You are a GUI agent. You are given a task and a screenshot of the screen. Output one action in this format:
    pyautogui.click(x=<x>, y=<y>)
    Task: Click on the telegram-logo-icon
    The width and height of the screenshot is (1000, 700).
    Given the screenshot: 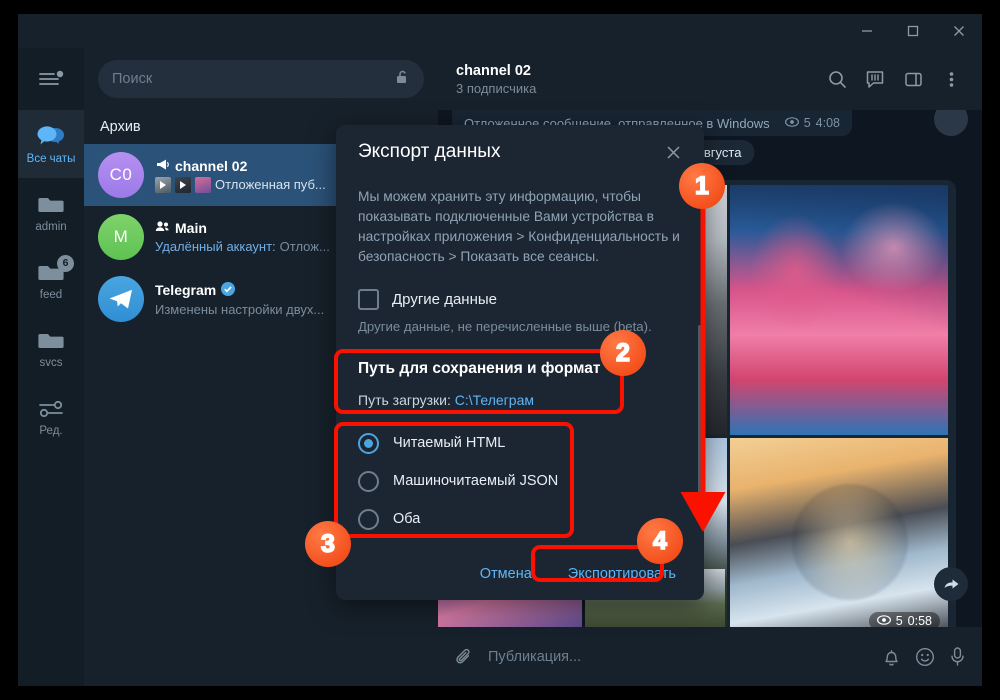 What is the action you would take?
    pyautogui.click(x=120, y=299)
    